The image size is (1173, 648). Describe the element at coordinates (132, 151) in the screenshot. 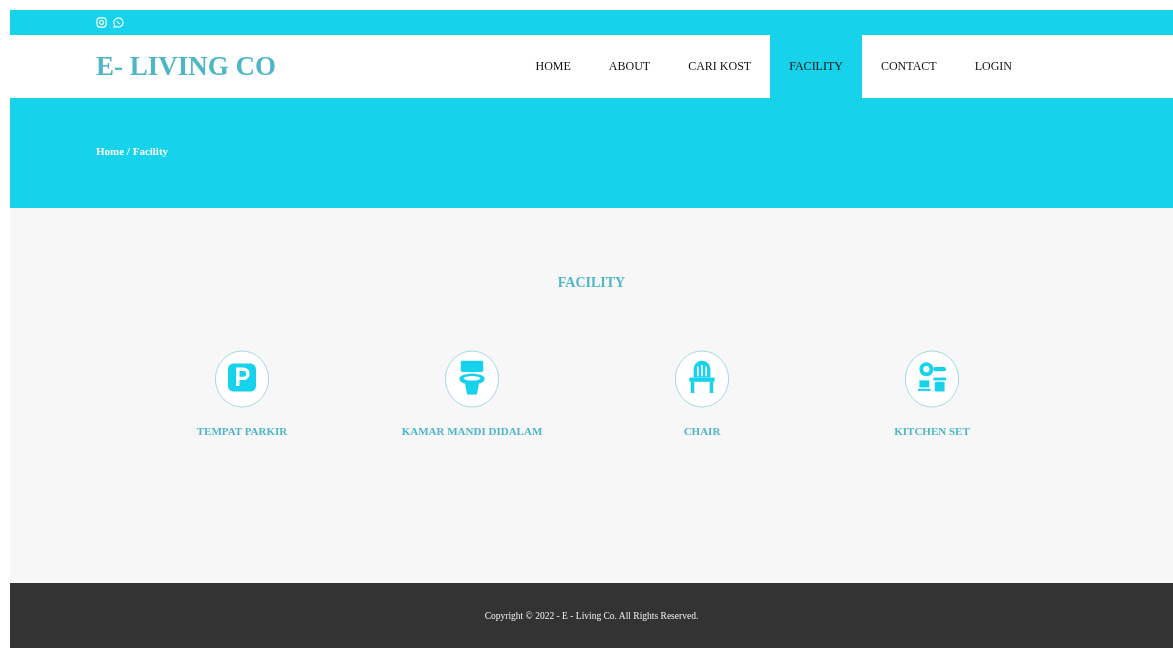

I see `breadcrumb: Home / Facility` at that location.